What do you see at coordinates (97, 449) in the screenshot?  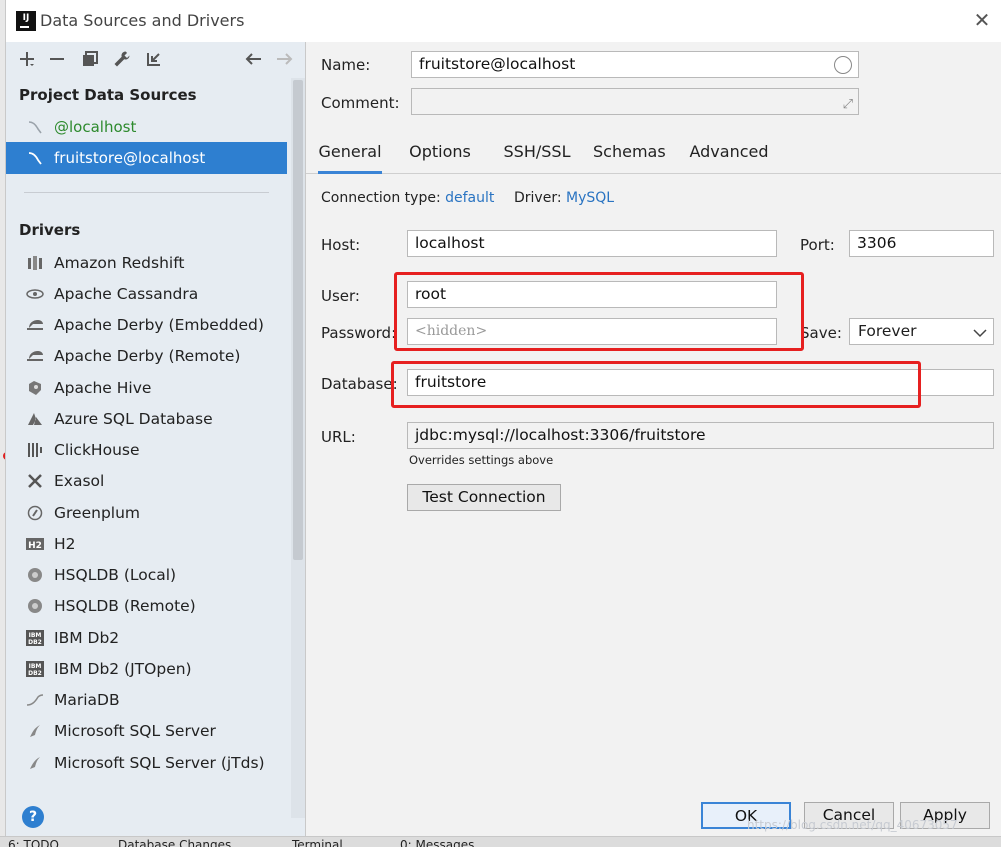 I see `driver-label: ClickHouse` at bounding box center [97, 449].